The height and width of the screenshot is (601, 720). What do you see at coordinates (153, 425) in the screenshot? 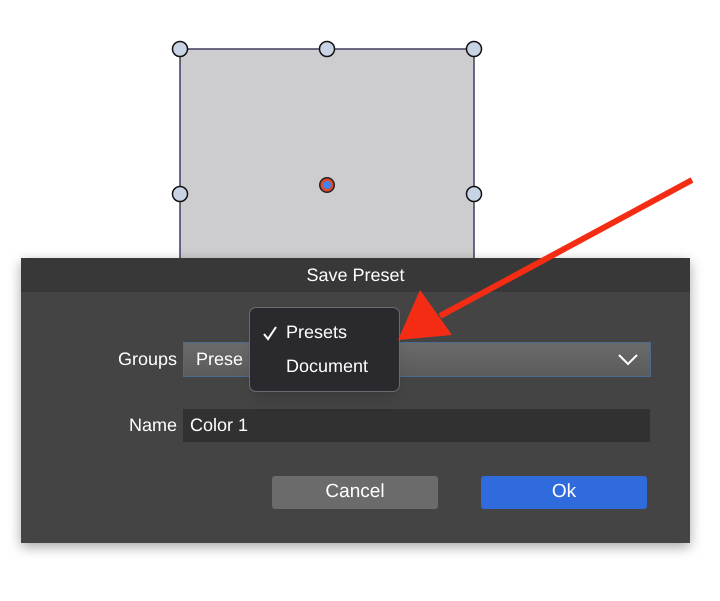
I see `name-label: Name` at bounding box center [153, 425].